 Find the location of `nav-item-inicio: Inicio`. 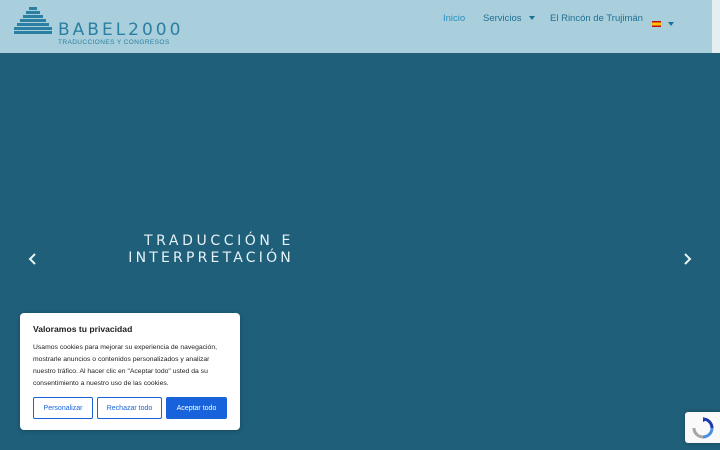

nav-item-inicio: Inicio is located at coordinates (454, 20).